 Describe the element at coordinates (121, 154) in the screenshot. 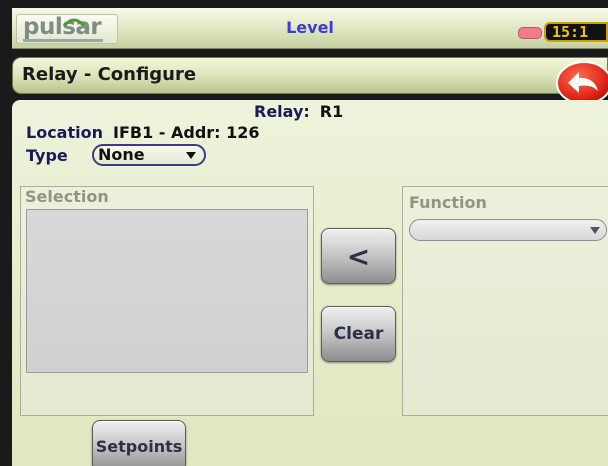

I see `type-selected-value: None` at that location.